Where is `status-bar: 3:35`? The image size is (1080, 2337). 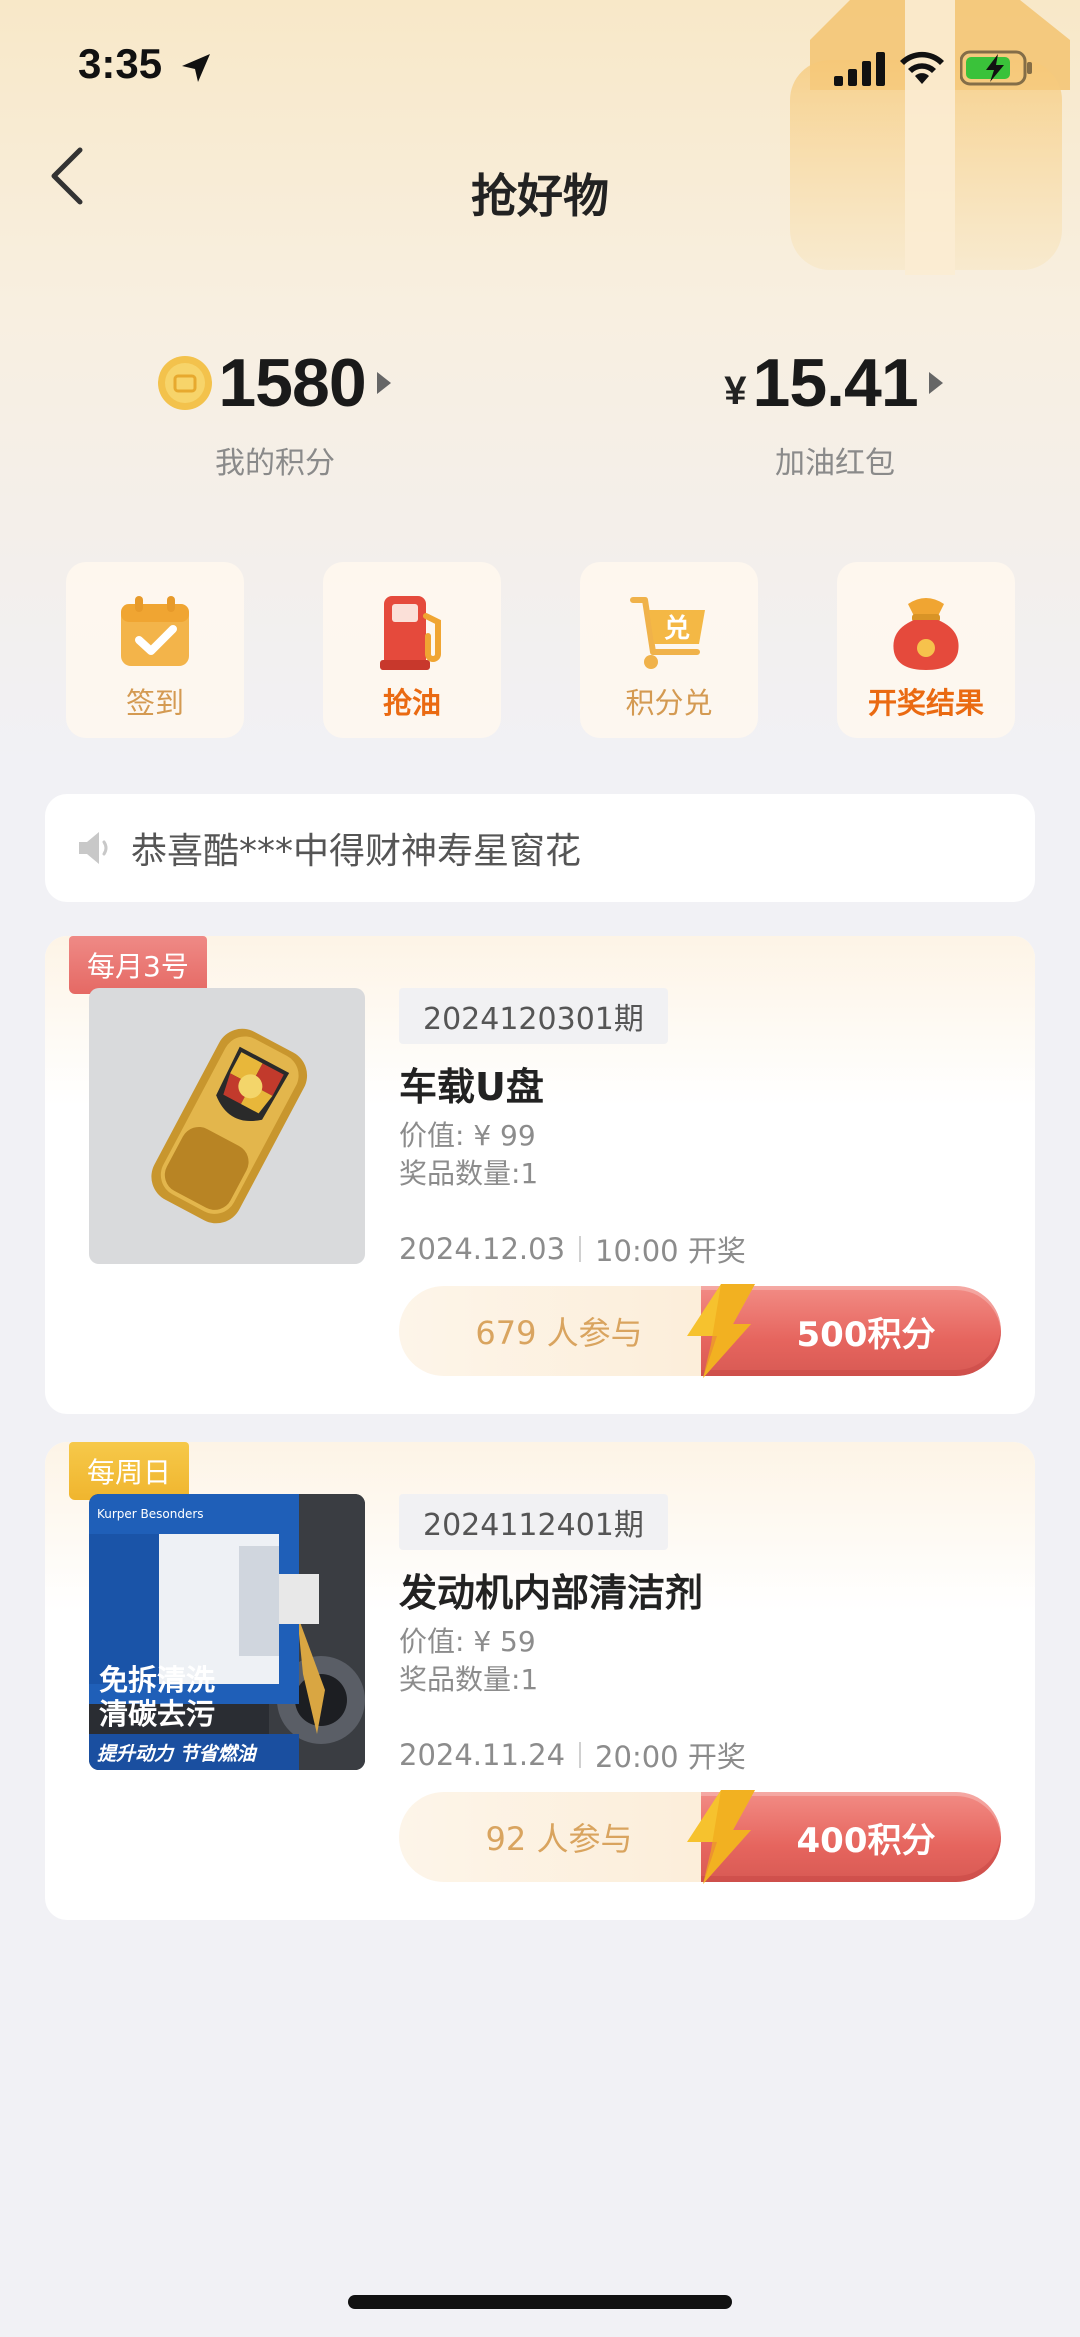 status-bar: 3:35 is located at coordinates (540, 70).